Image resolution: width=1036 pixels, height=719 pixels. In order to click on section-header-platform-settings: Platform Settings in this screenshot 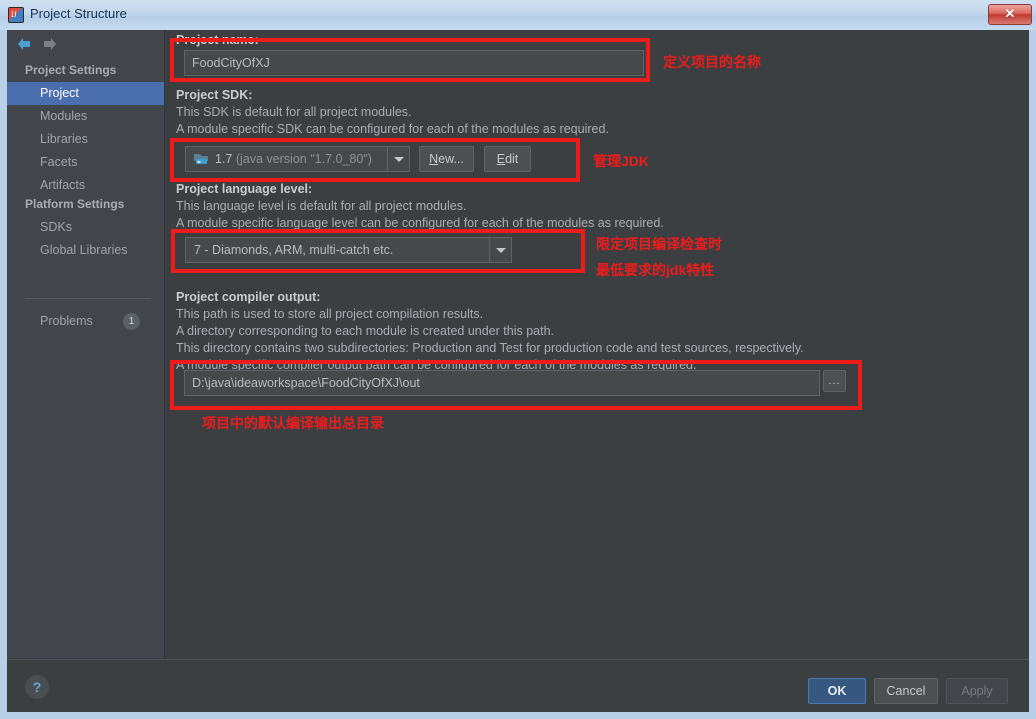, I will do `click(75, 204)`.